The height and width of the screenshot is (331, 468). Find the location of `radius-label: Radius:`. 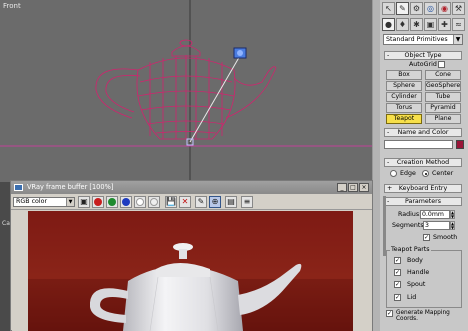

radius-label: Radius: is located at coordinates (410, 214).